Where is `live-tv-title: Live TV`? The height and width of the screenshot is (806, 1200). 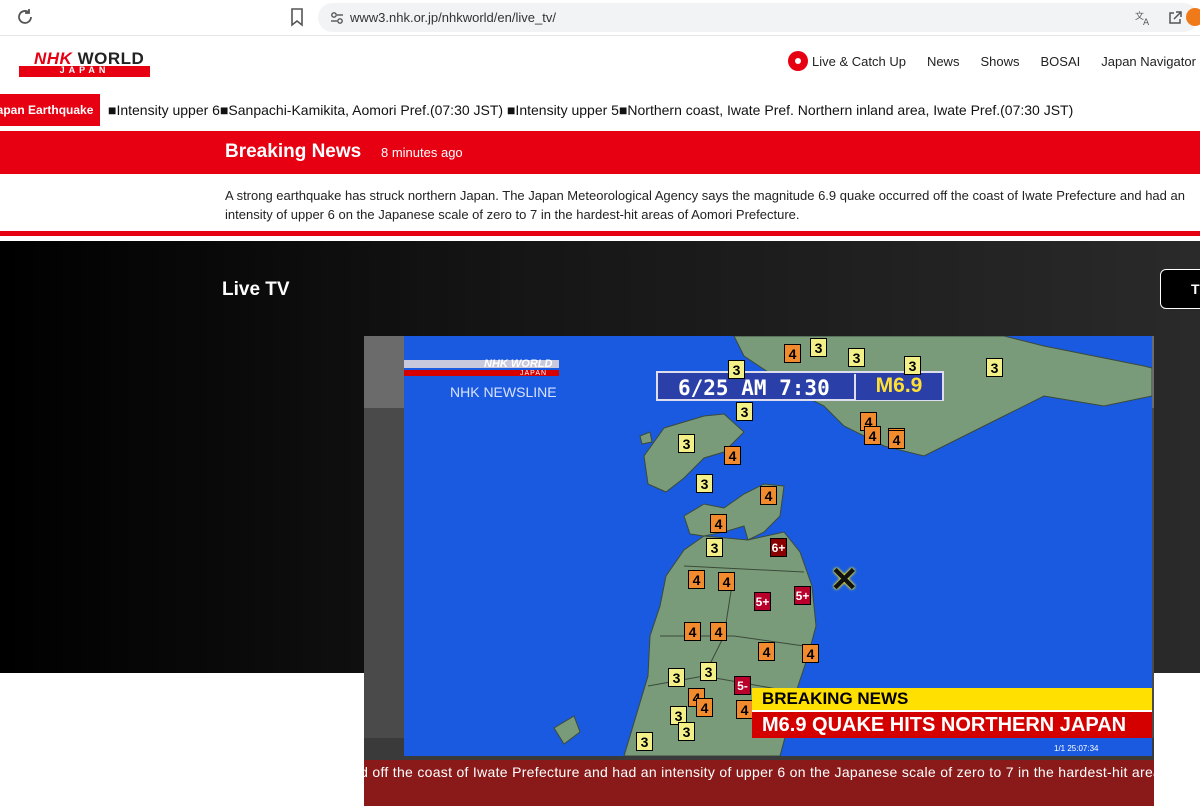 live-tv-title: Live TV is located at coordinates (256, 289).